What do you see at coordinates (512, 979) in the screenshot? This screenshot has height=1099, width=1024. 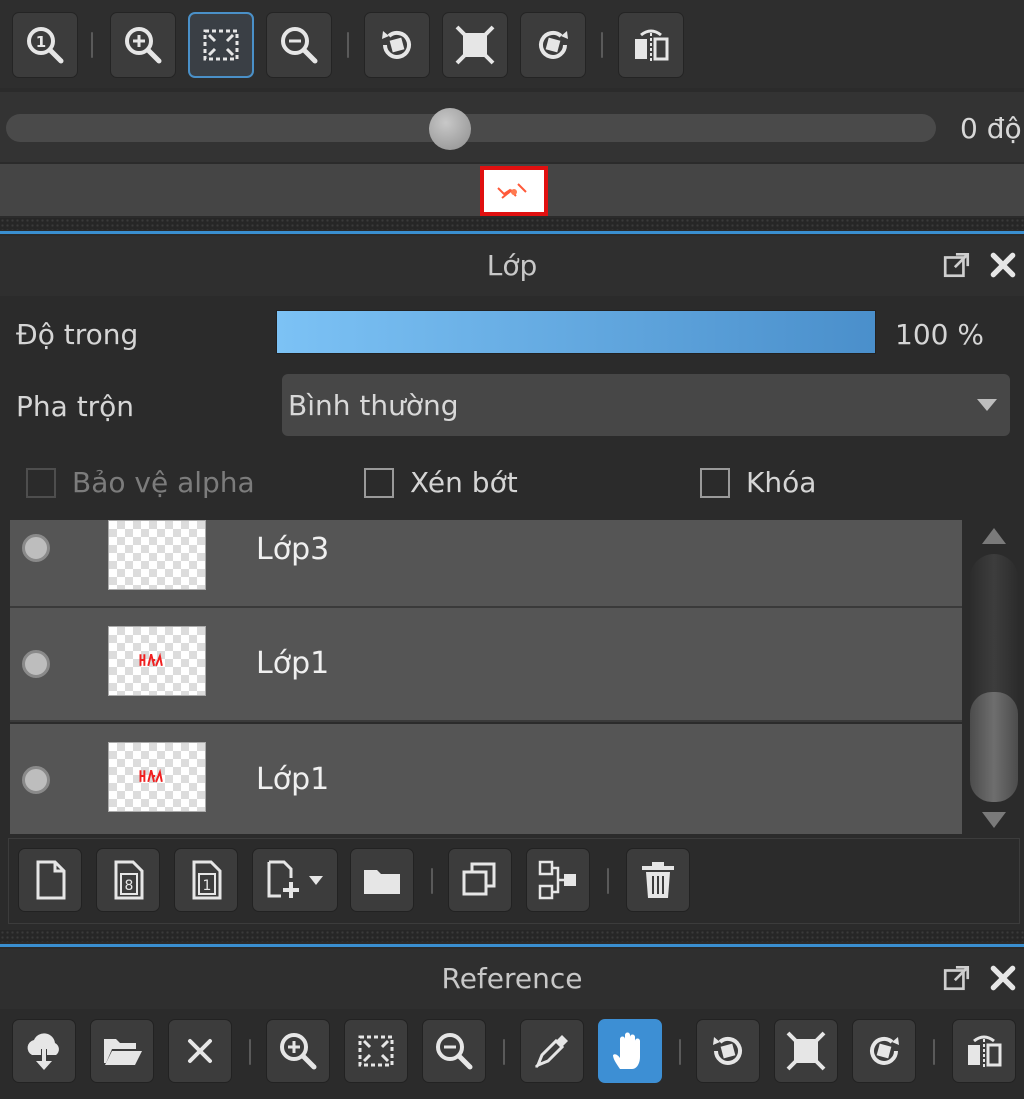 I see `reference-panel-header: Reference` at bounding box center [512, 979].